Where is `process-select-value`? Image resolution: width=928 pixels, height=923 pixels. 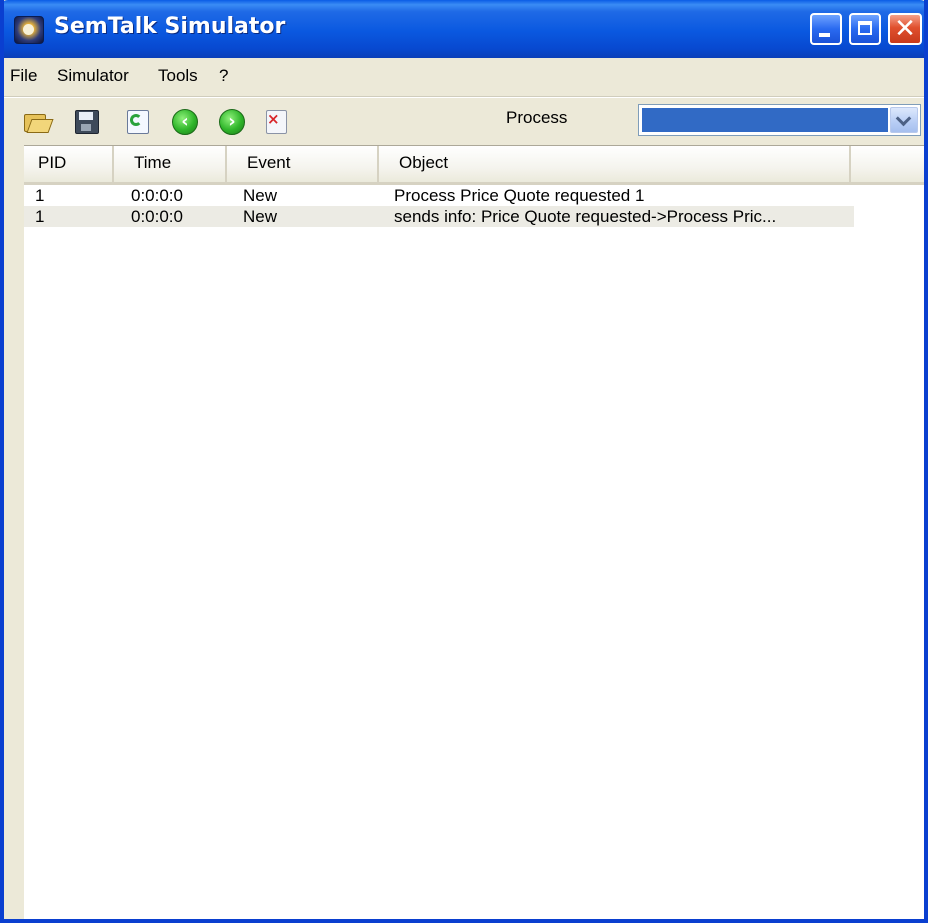 process-select-value is located at coordinates (765, 120).